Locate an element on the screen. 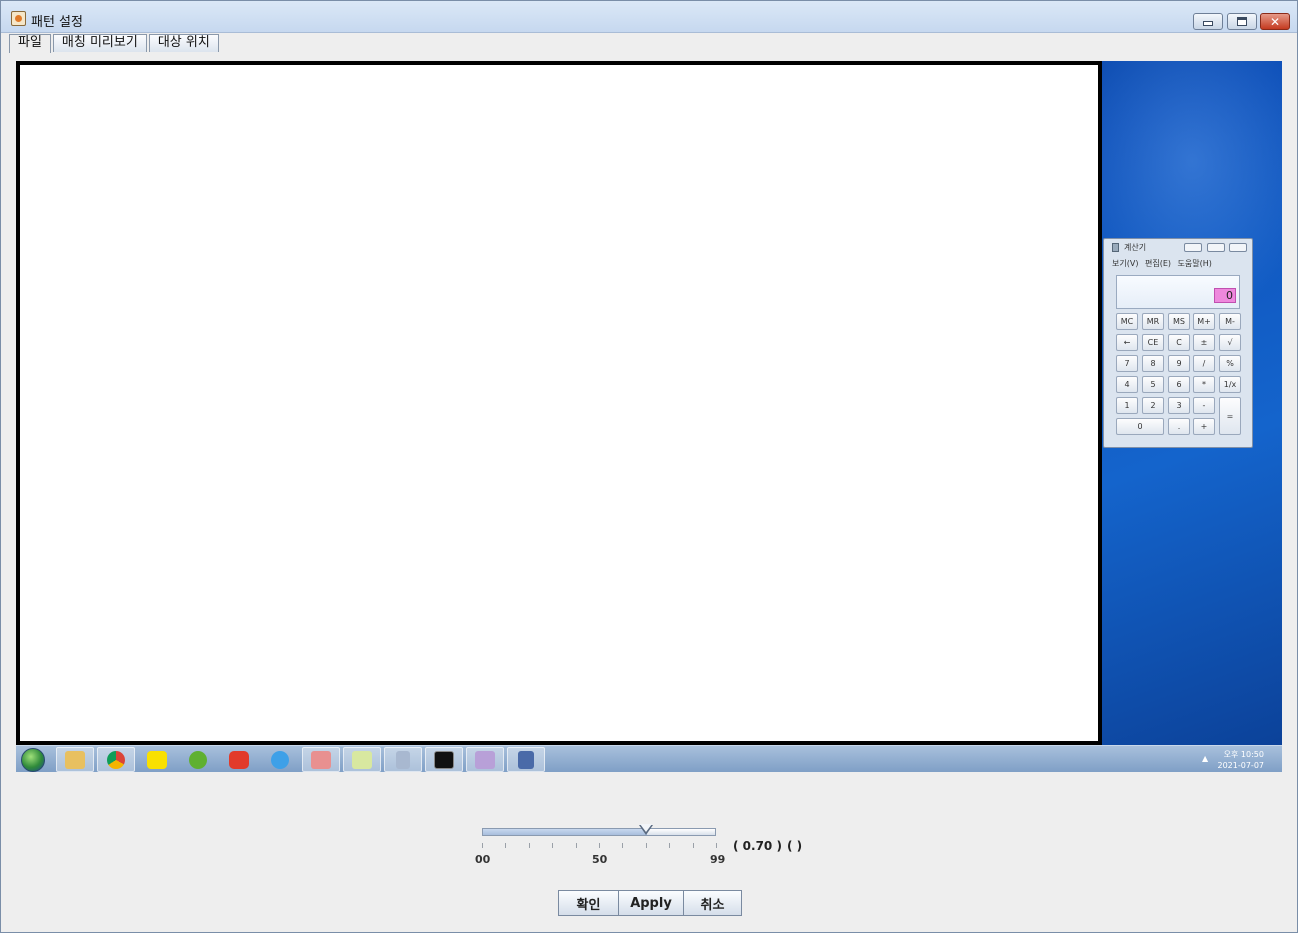 This screenshot has height=933, width=1298. calc-key: * is located at coordinates (1204, 384).